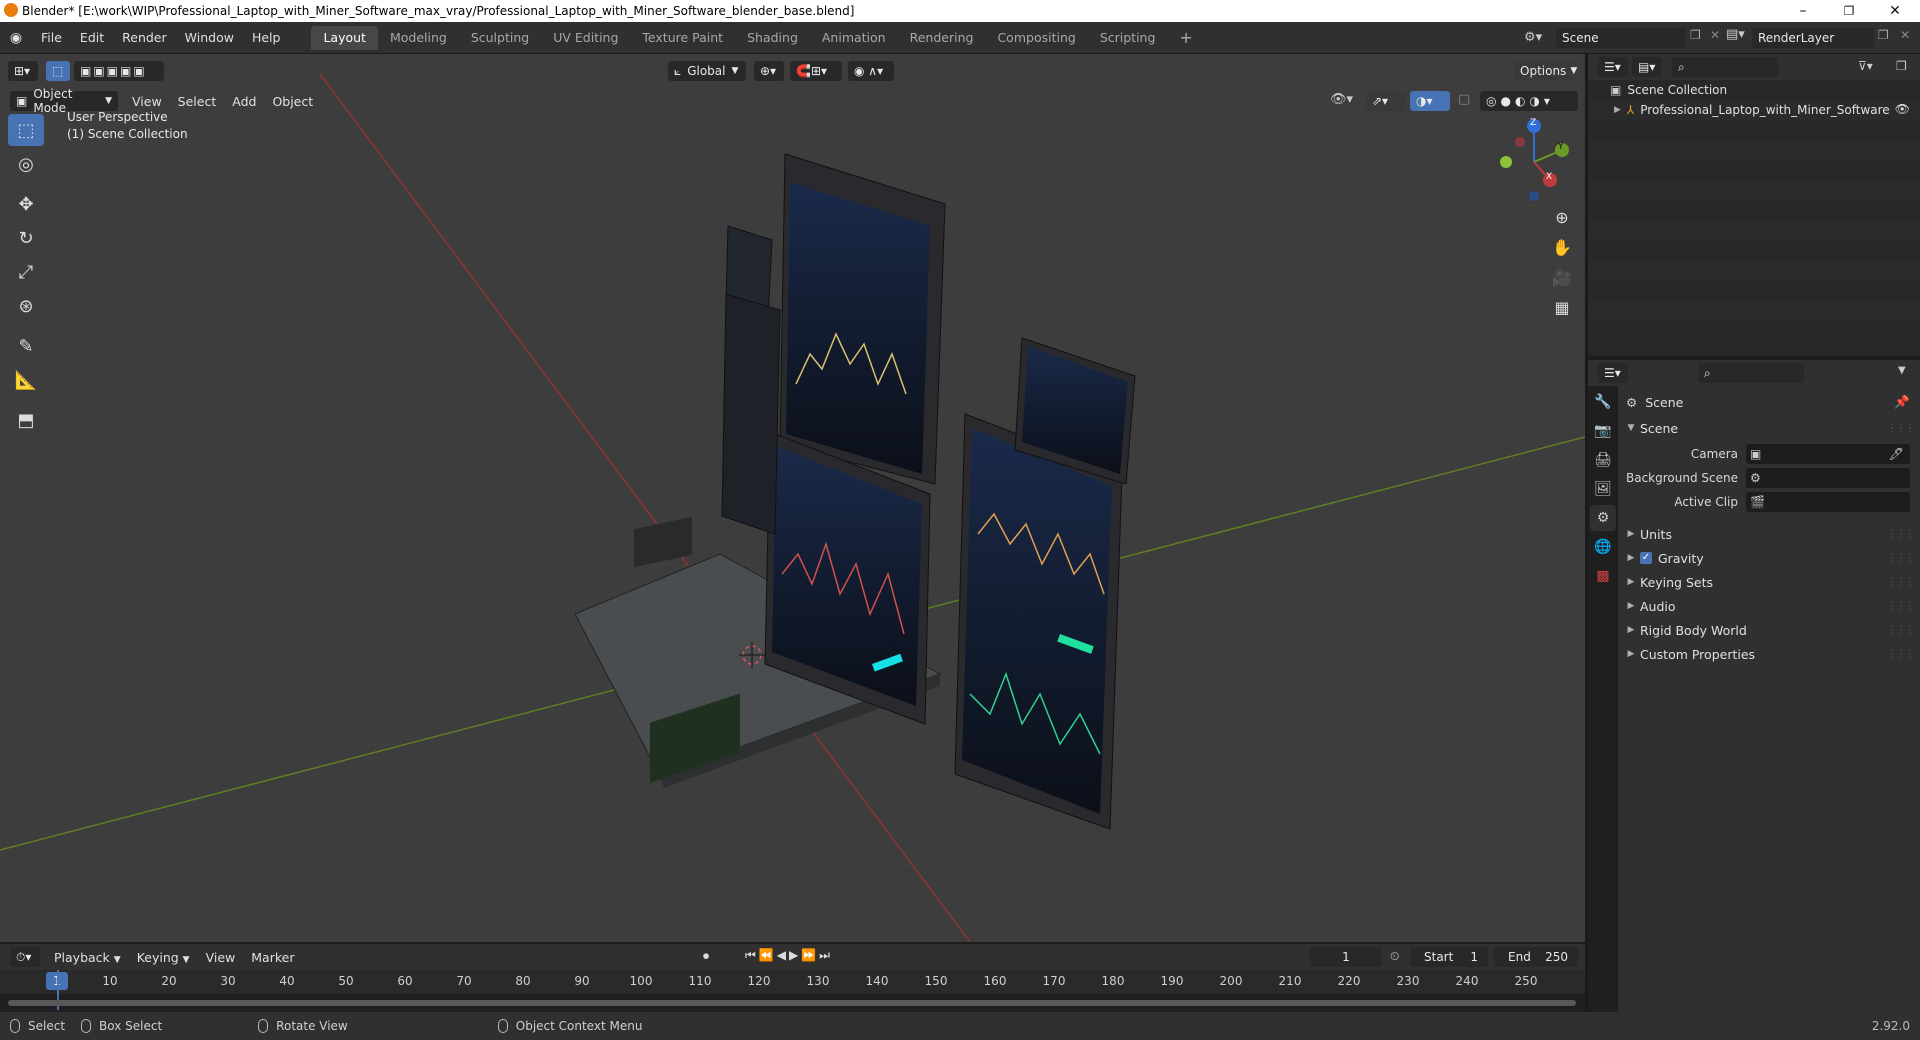 Image resolution: width=1920 pixels, height=1040 pixels. What do you see at coordinates (344, 37) in the screenshot?
I see `tab-layout: Layout` at bounding box center [344, 37].